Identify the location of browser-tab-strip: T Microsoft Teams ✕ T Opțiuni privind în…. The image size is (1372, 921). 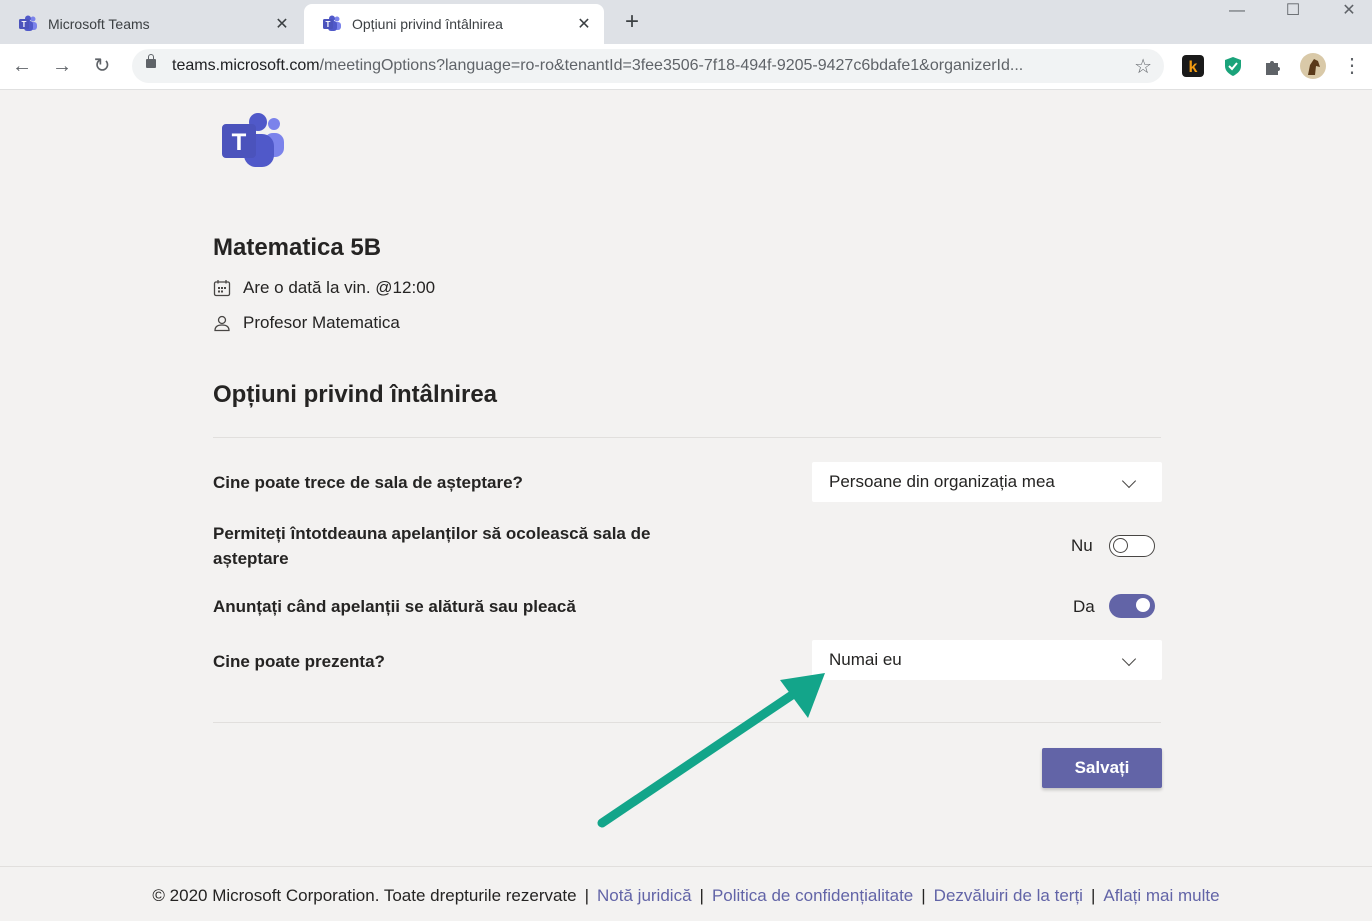
(686, 22).